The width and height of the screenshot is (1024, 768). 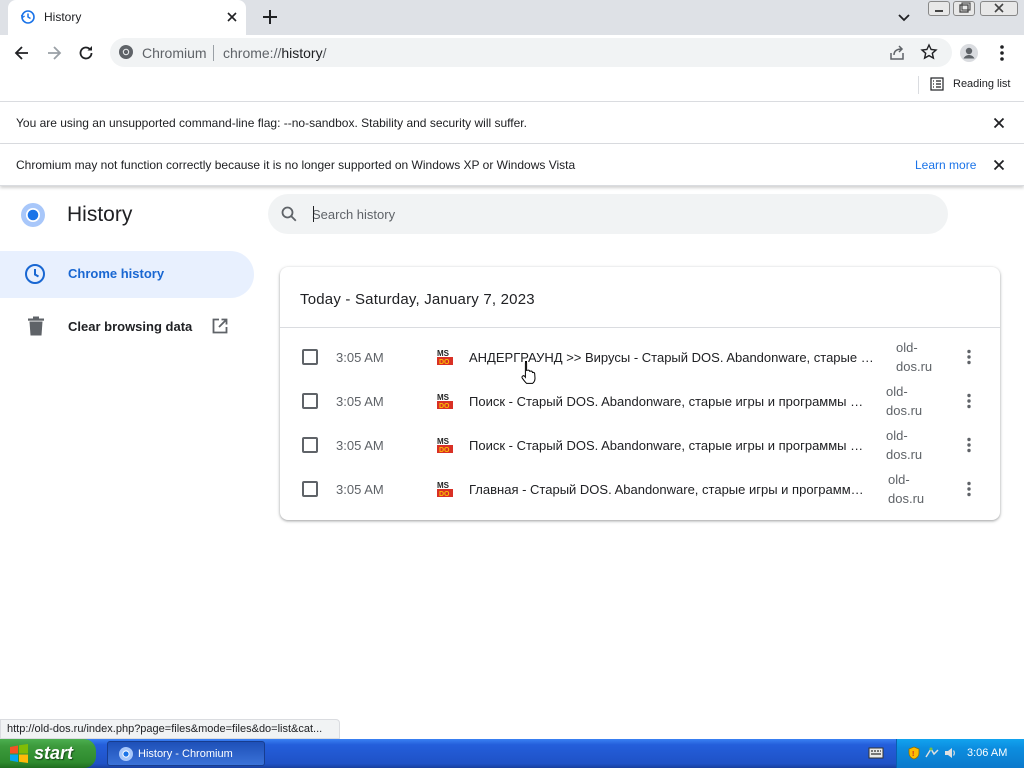 I want to click on address-bar: Chromium chrome://history/, so click(x=531, y=52).